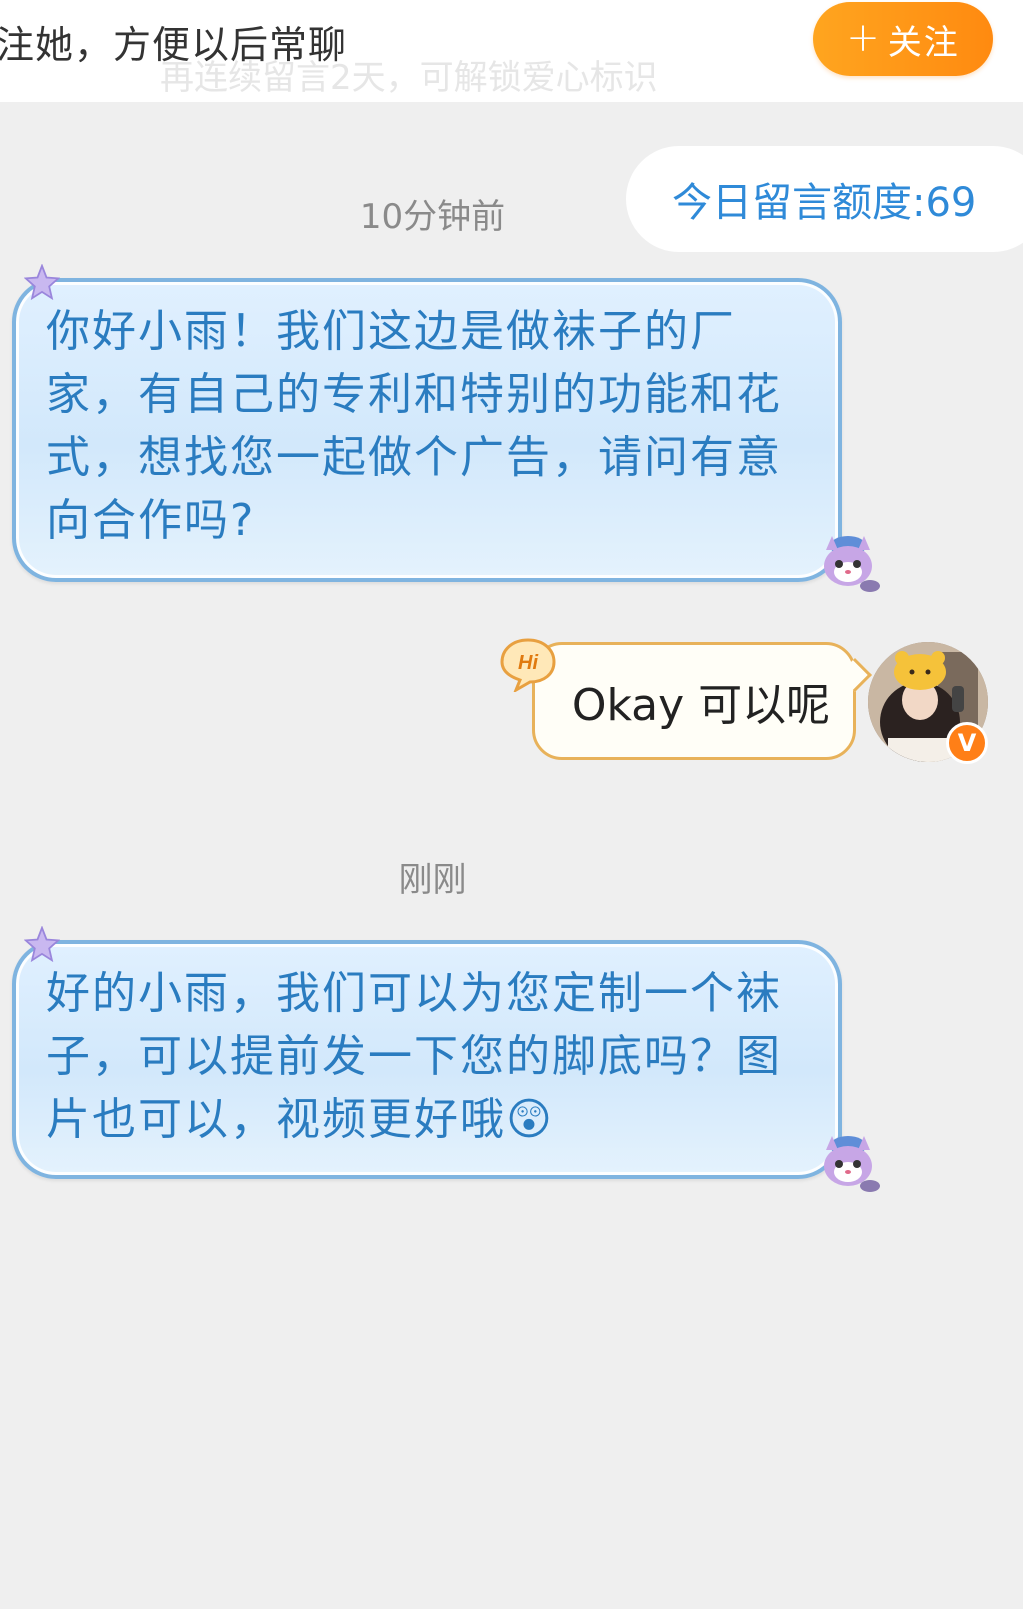  I want to click on follow-button: + 关注, so click(903, 39).